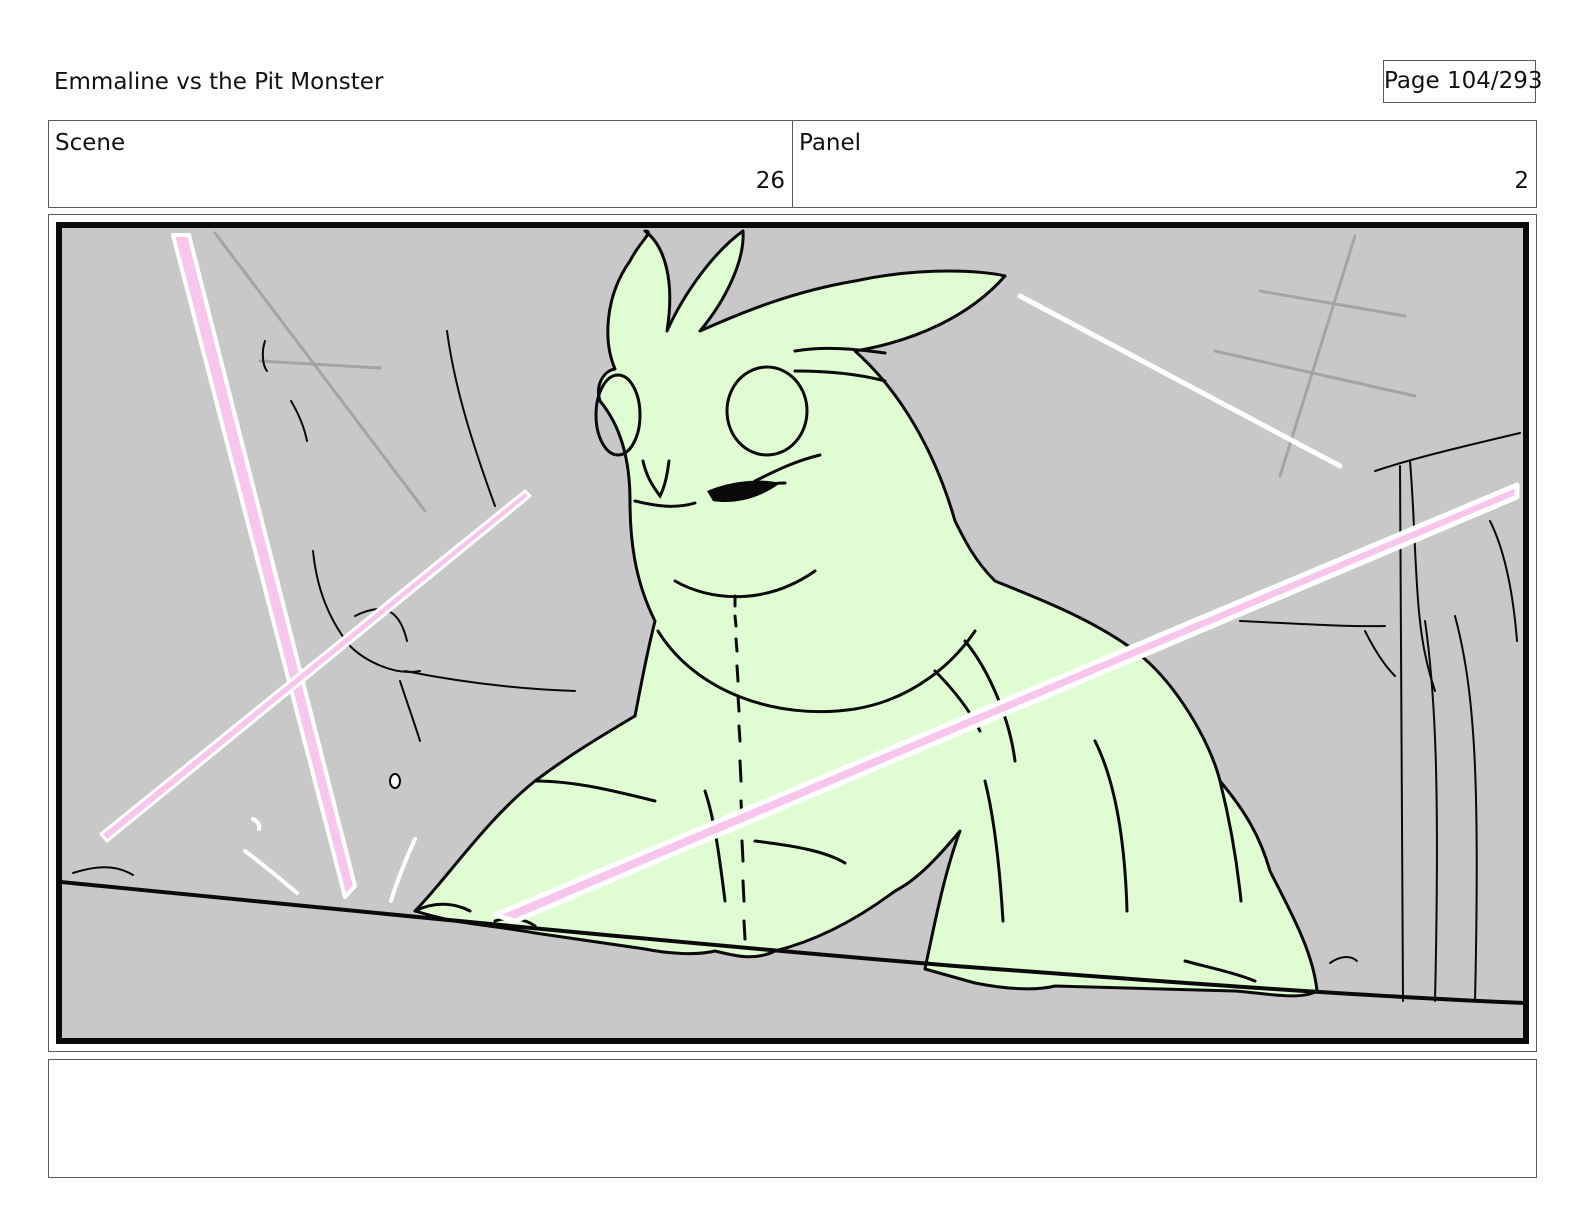 The height and width of the screenshot is (1224, 1584). Describe the element at coordinates (90, 143) in the screenshot. I see `scene-label: Scene` at that location.